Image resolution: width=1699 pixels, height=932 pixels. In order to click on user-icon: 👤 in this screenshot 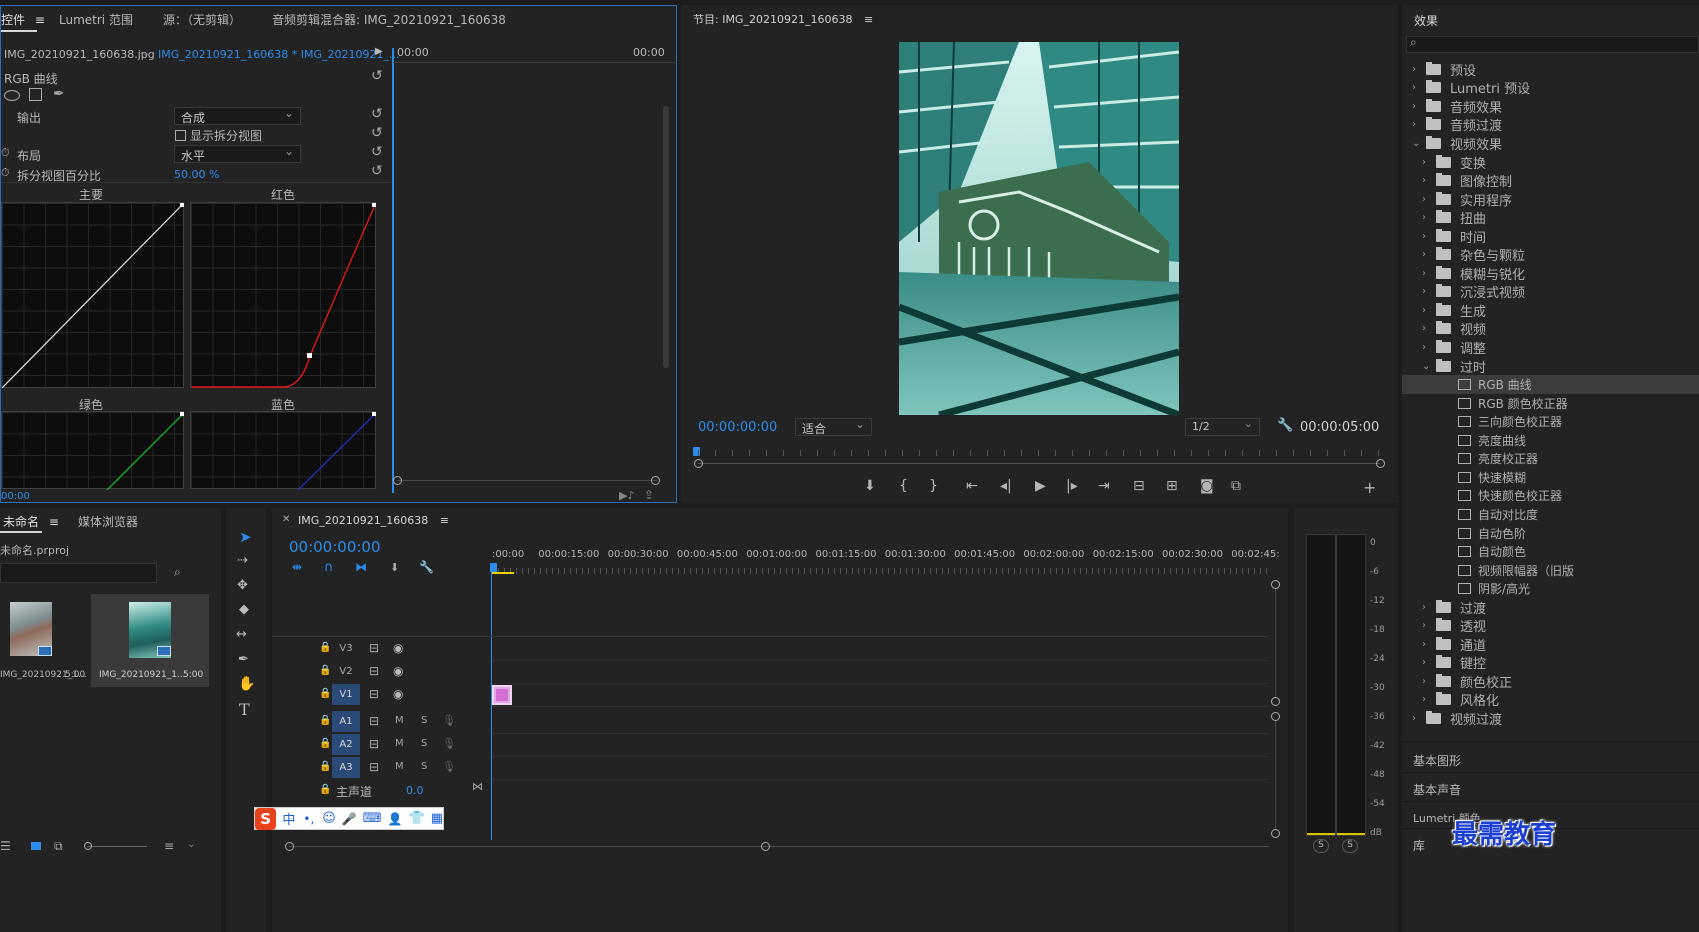, I will do `click(395, 819)`.